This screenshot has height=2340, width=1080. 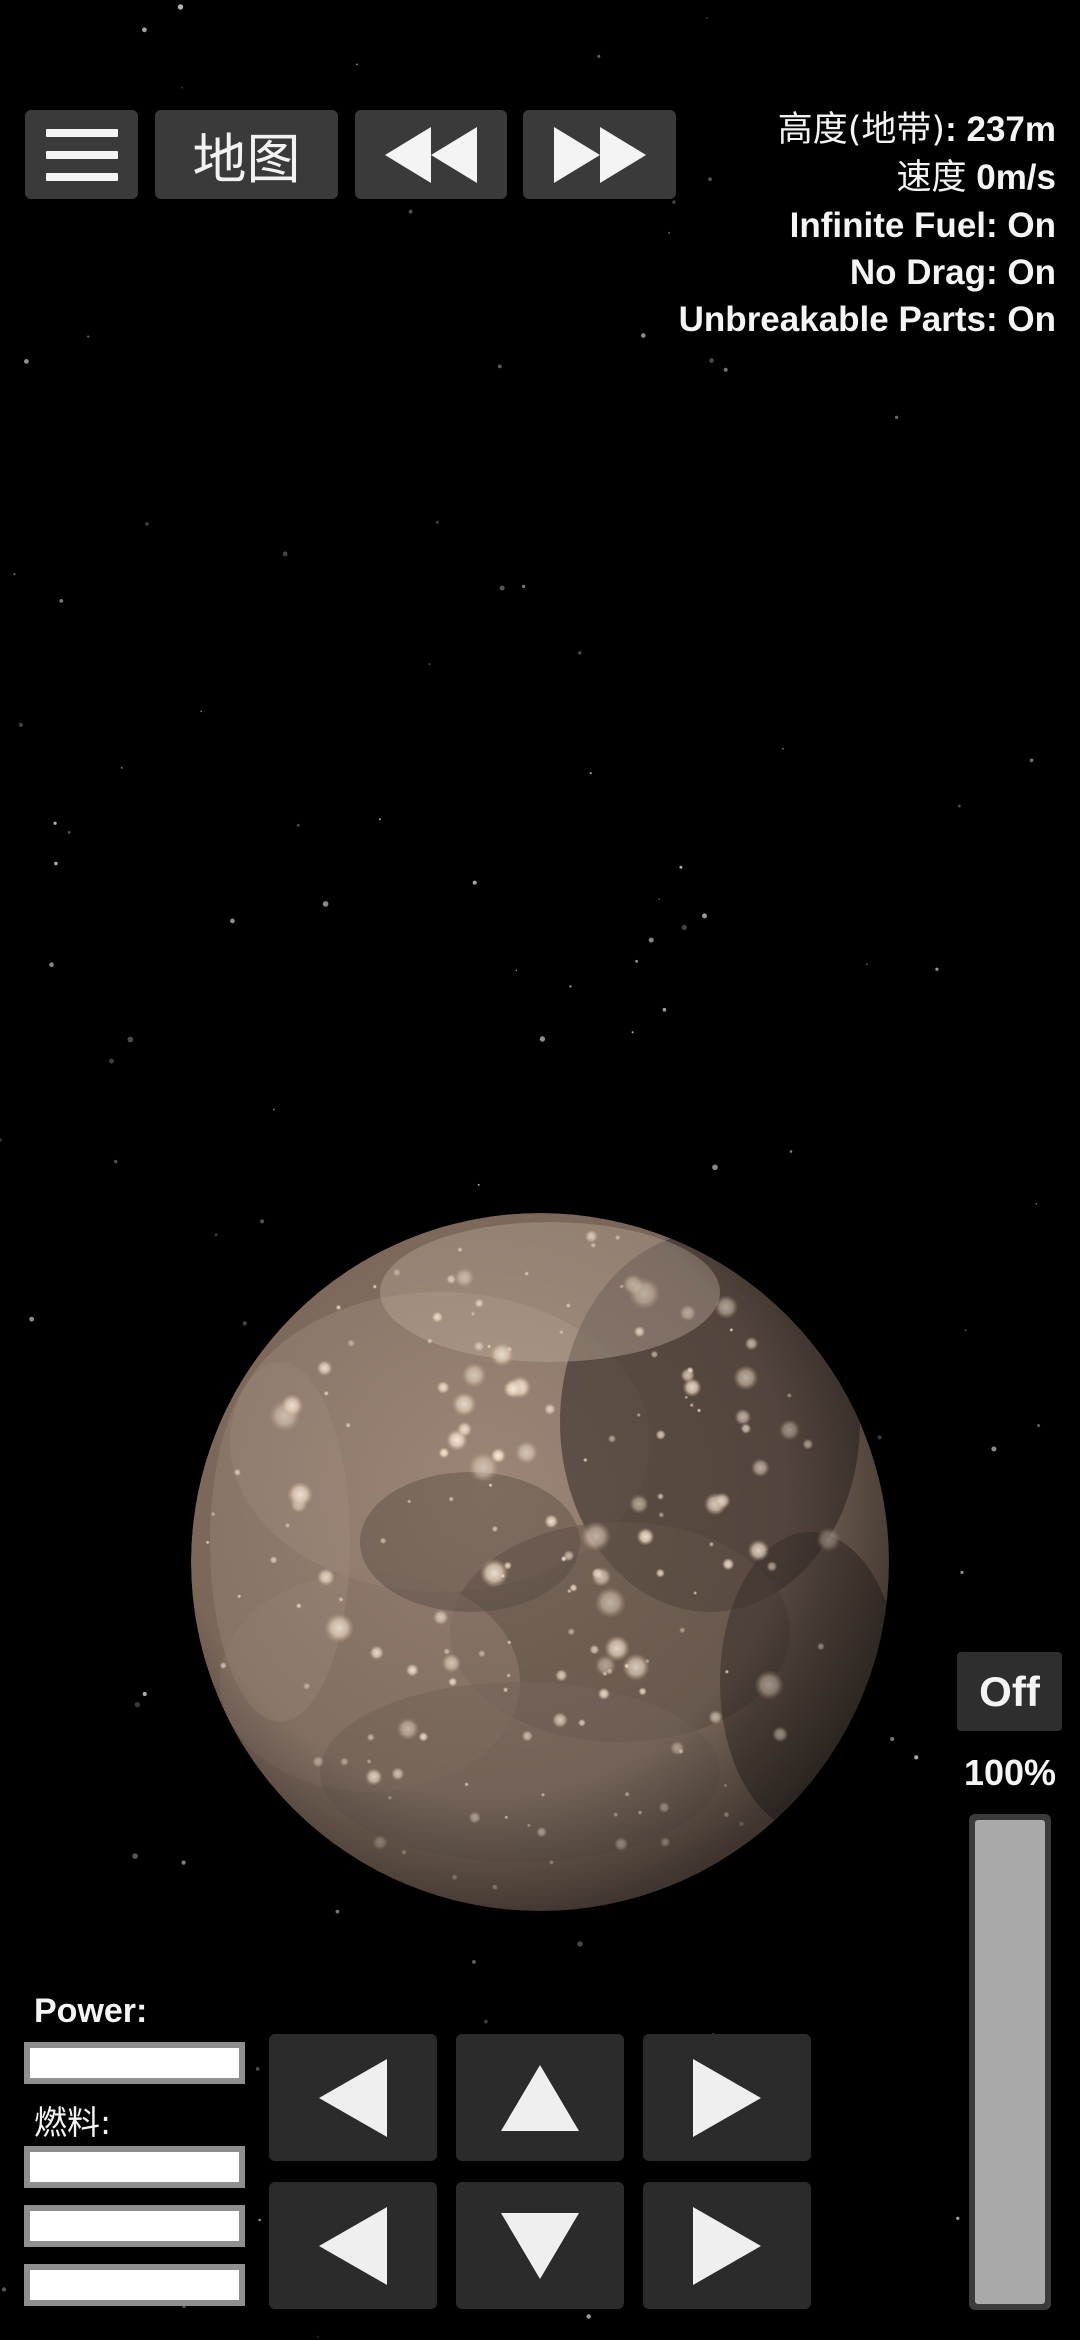 I want to click on rotate-left-icon, so click(x=353, y=2097).